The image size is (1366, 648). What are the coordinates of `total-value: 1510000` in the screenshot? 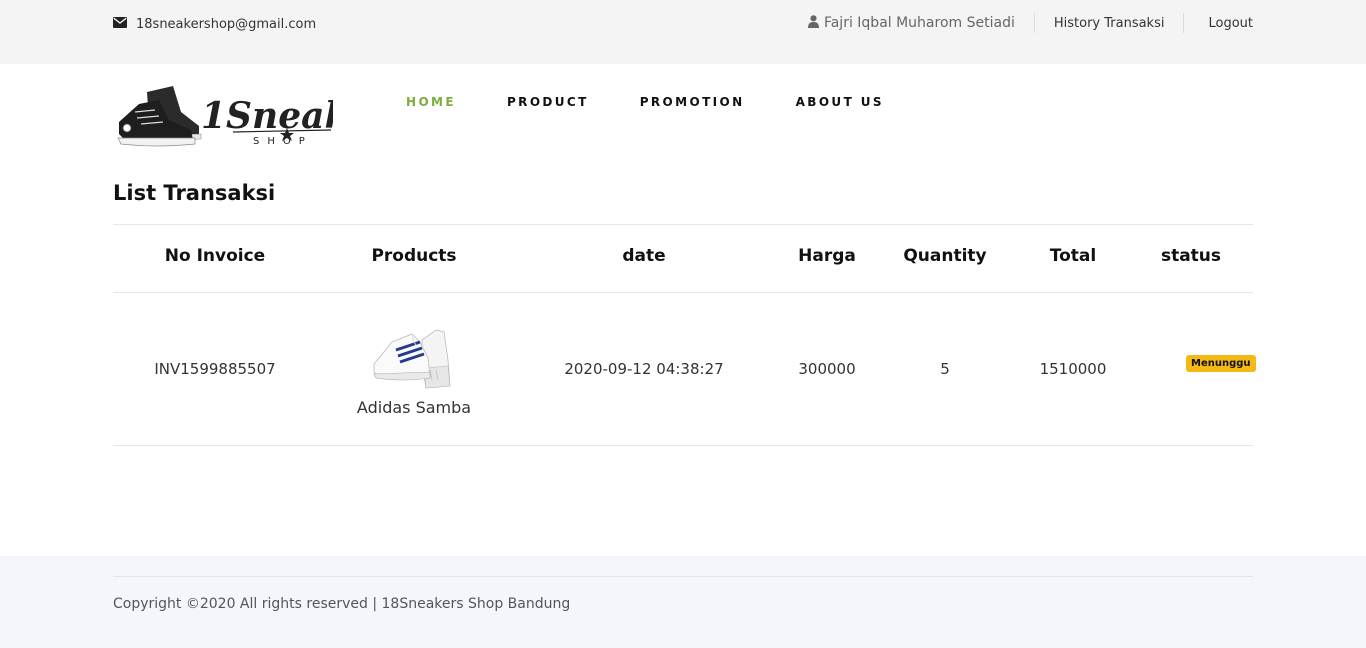 It's located at (1073, 369).